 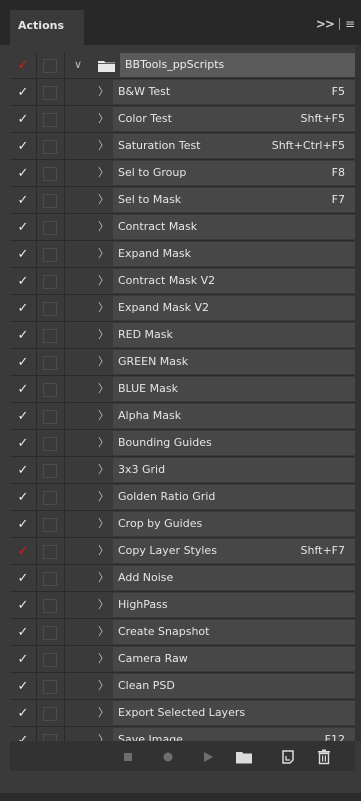 What do you see at coordinates (182, 92) in the screenshot?
I see `action-row: ✓ 〉 B&W Test F5` at bounding box center [182, 92].